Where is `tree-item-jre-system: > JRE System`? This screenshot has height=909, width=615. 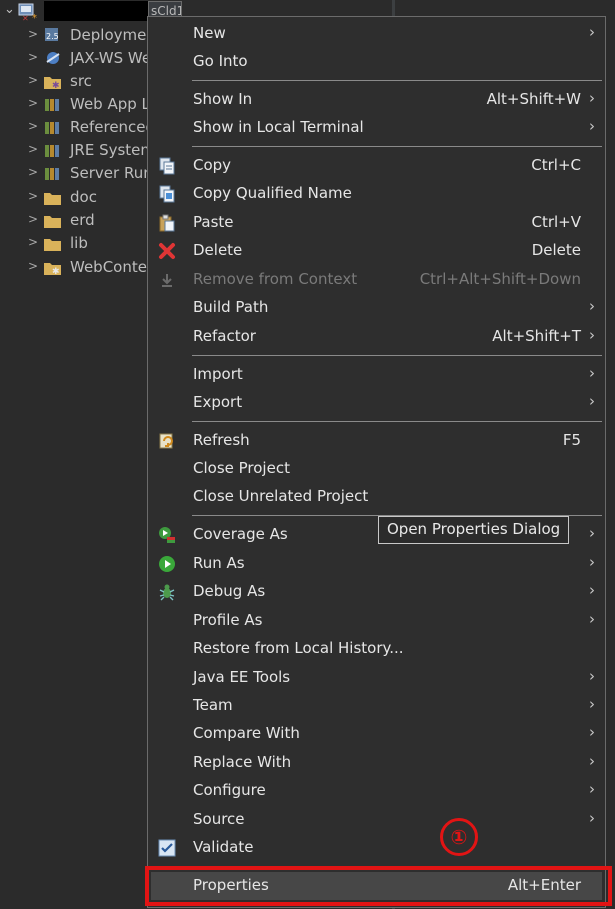
tree-item-jre-system: > JRE System is located at coordinates (74, 150).